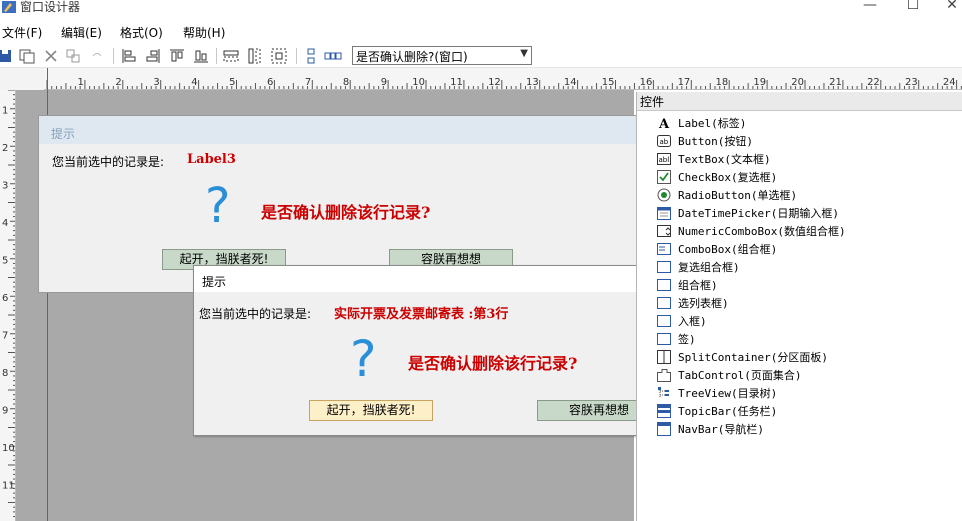 This screenshot has width=962, height=521. Describe the element at coordinates (22, 32) in the screenshot. I see `menu-file: 文件(F)` at that location.